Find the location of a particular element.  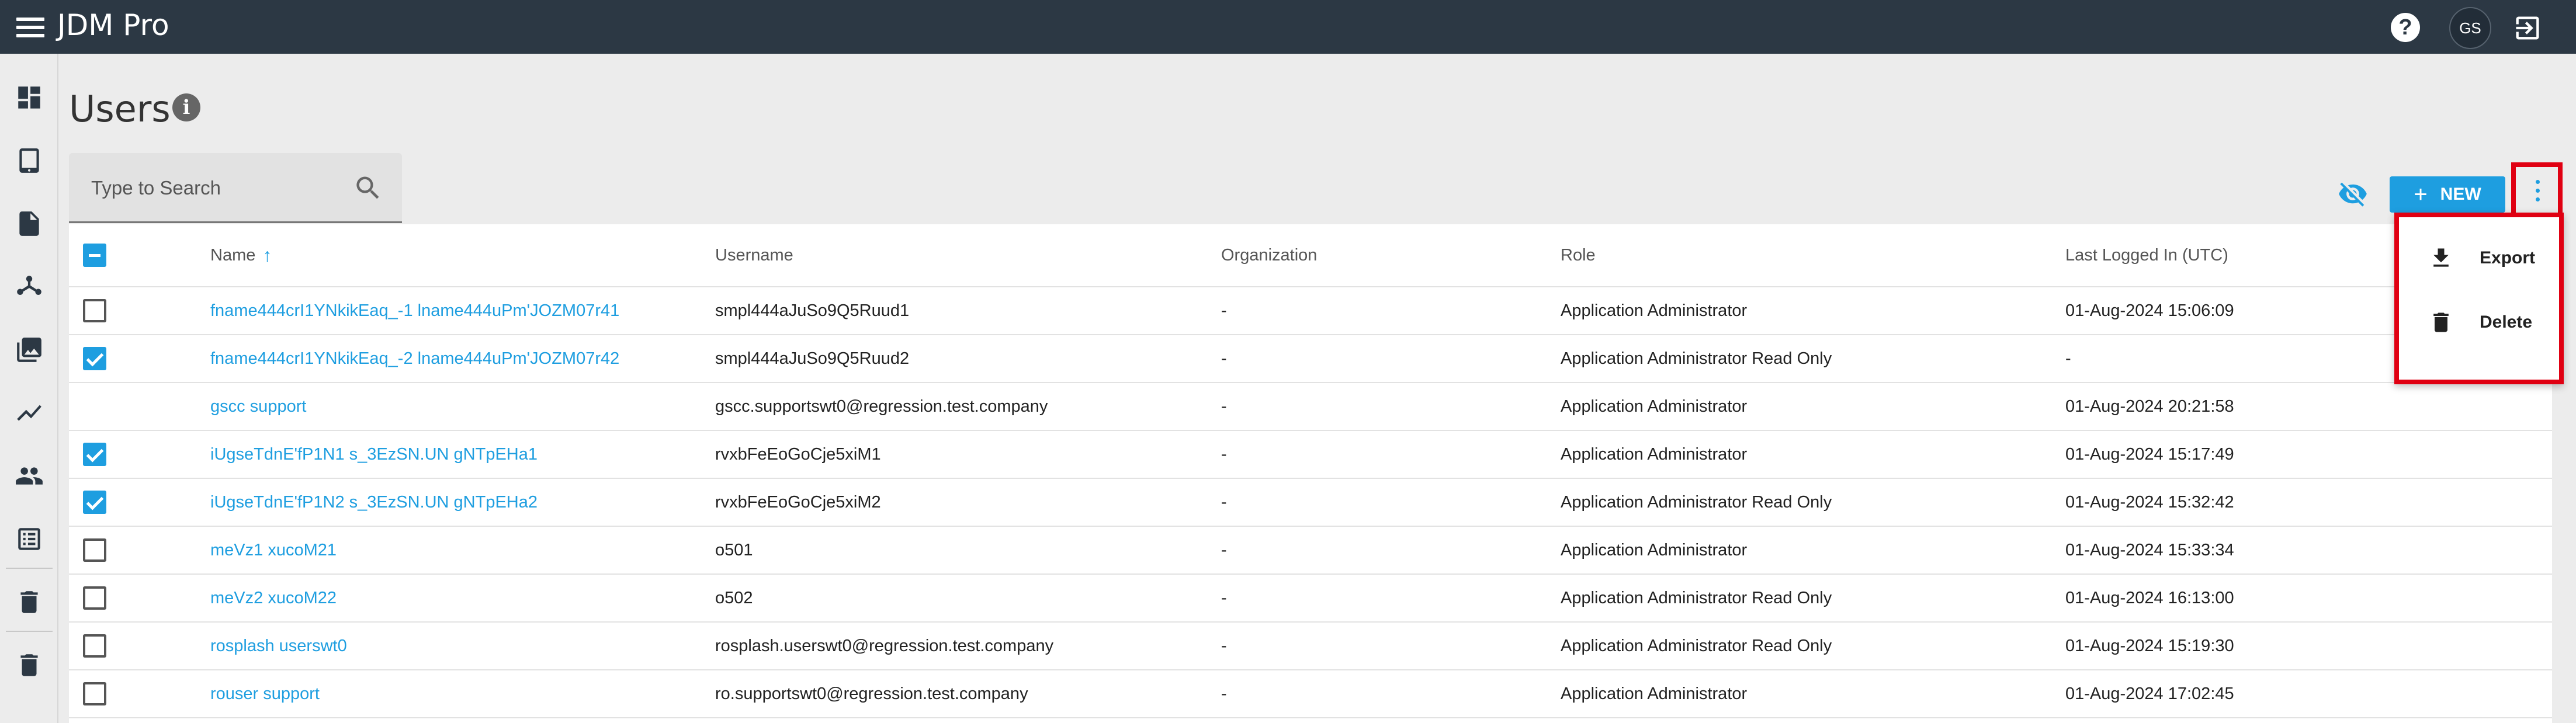

user-name-link: meVz2 xucoM22 is located at coordinates (273, 598).